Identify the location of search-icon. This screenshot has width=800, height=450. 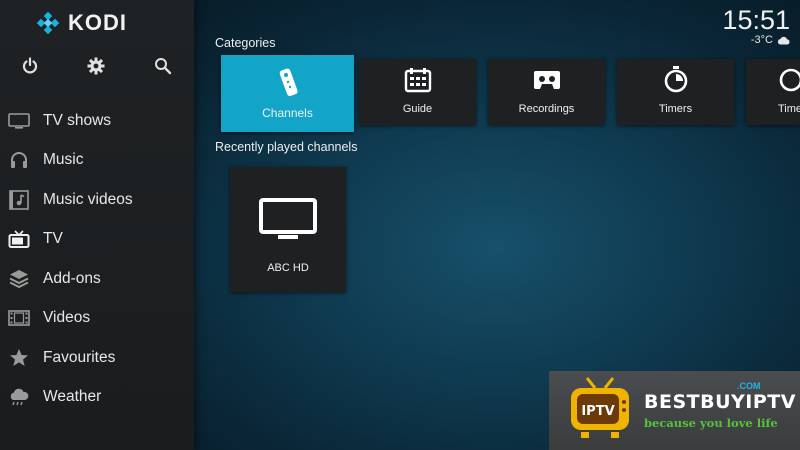
(163, 66).